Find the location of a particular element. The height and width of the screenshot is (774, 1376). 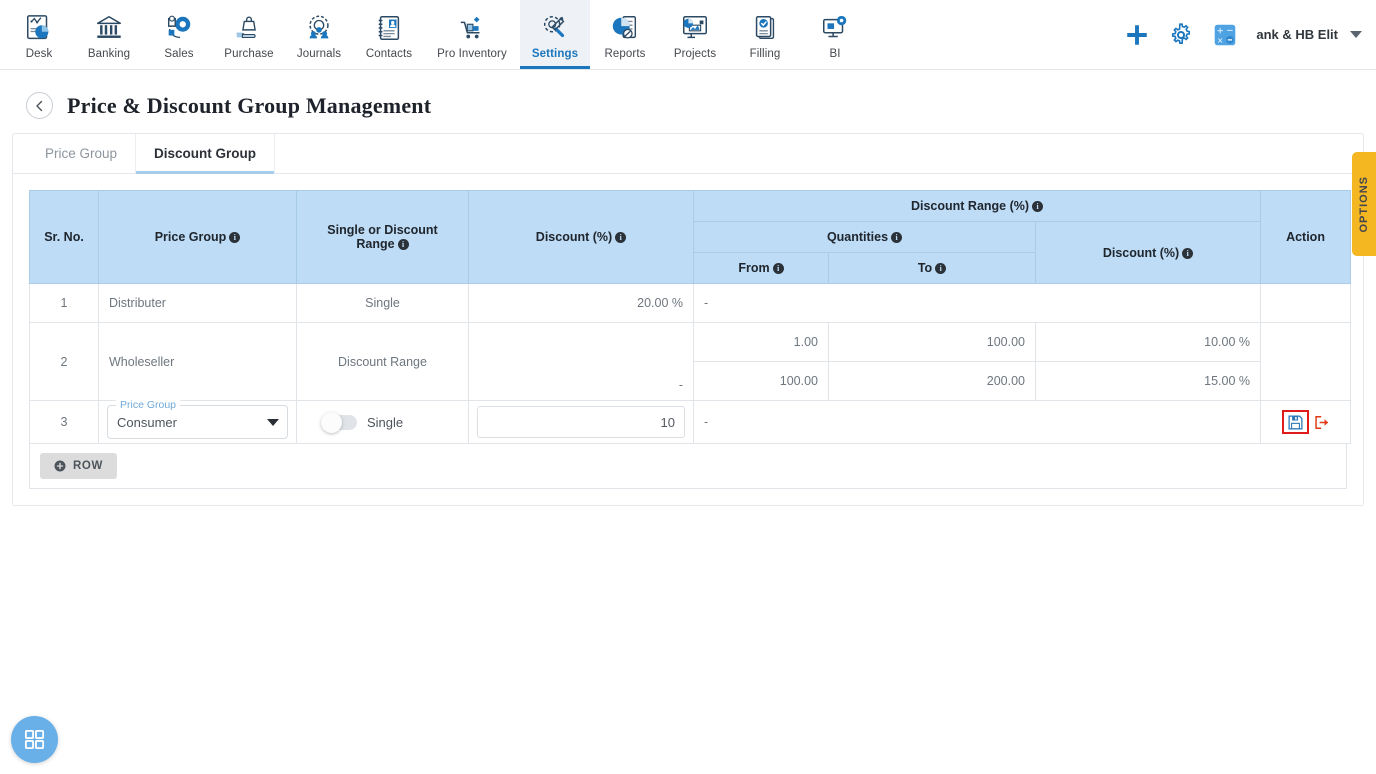

cell-range-discount: 10.00 % is located at coordinates (1148, 342).